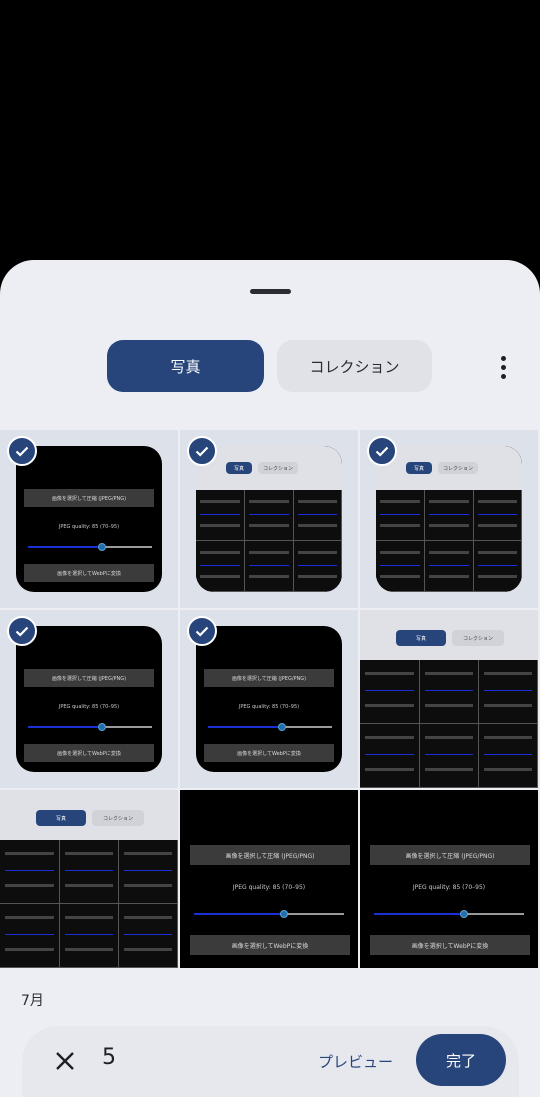 Image resolution: width=540 pixels, height=1097 pixels. I want to click on close-icon, so click(65, 1061).